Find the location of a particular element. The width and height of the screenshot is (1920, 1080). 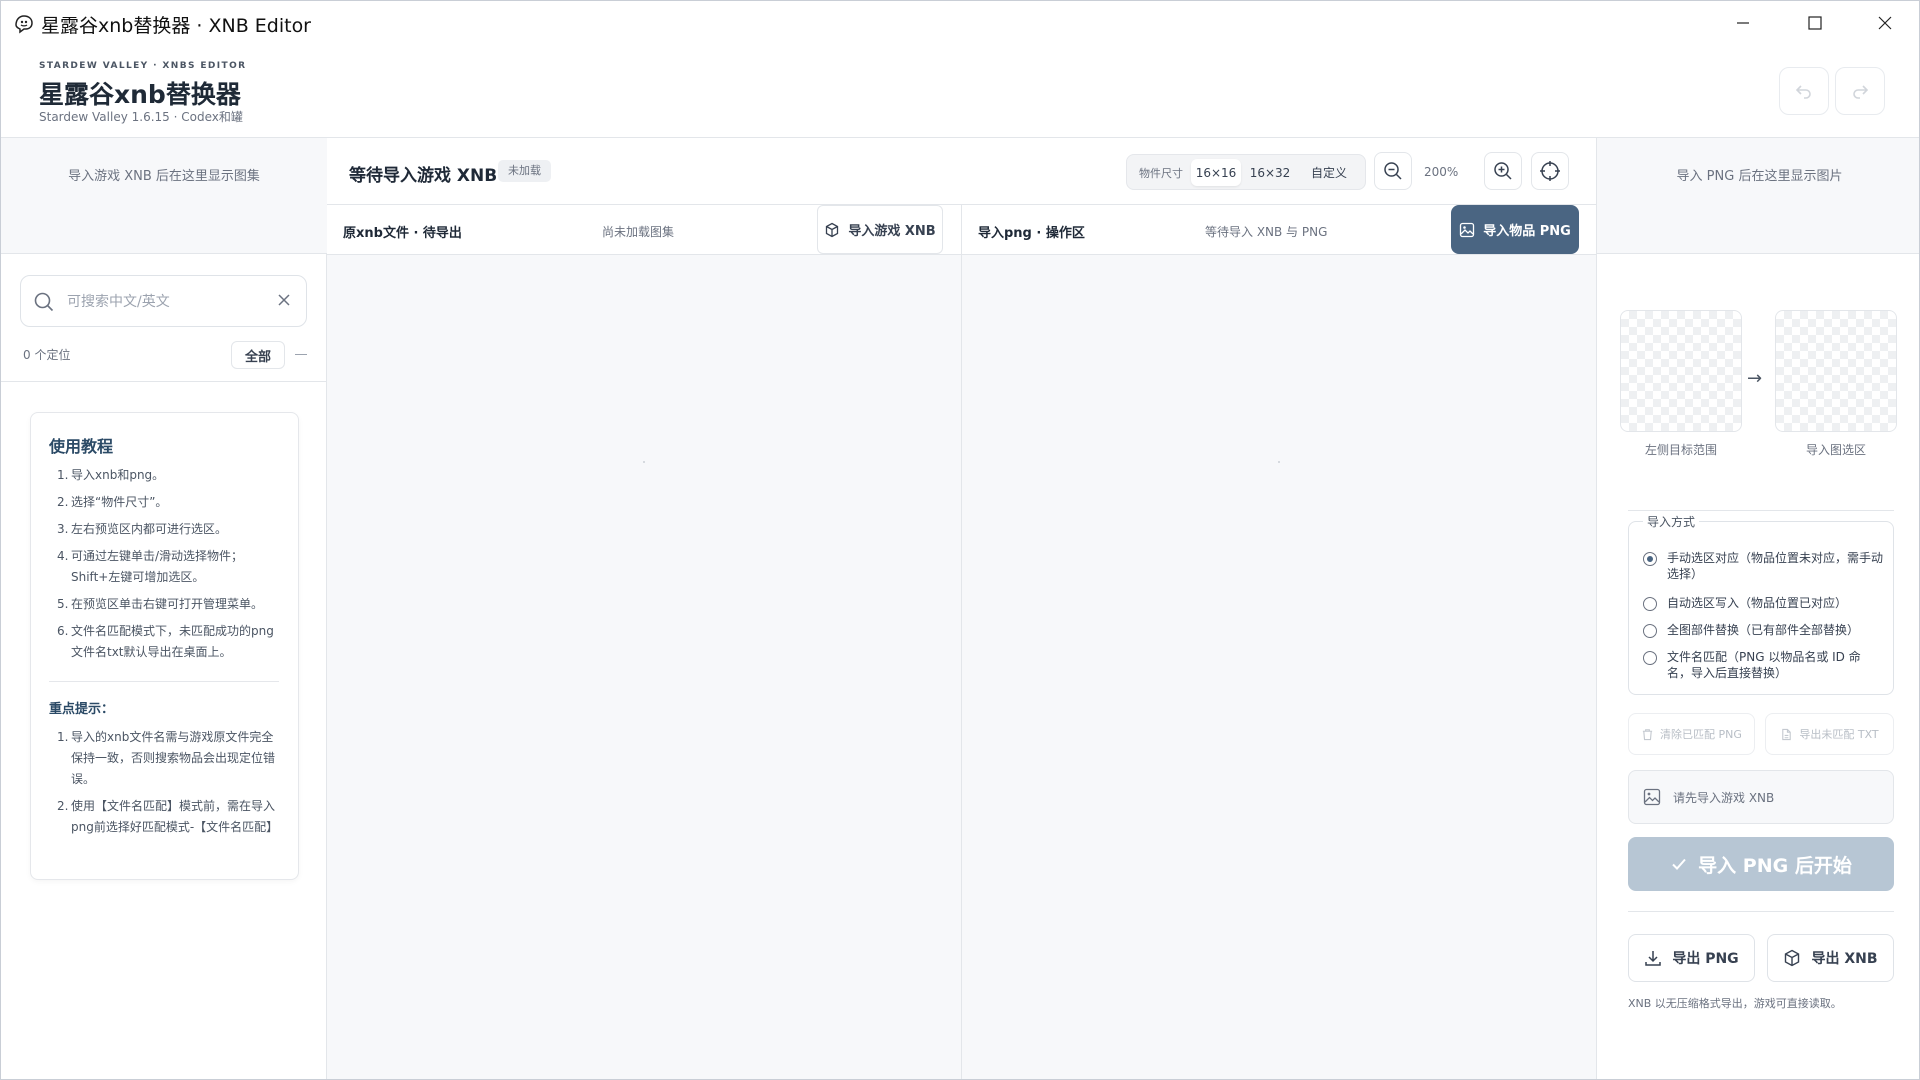

mode-option-filename-match: 文件名匹配（PNG 以物品名或 ID 命名，导入后直接替换） is located at coordinates (1763, 666).